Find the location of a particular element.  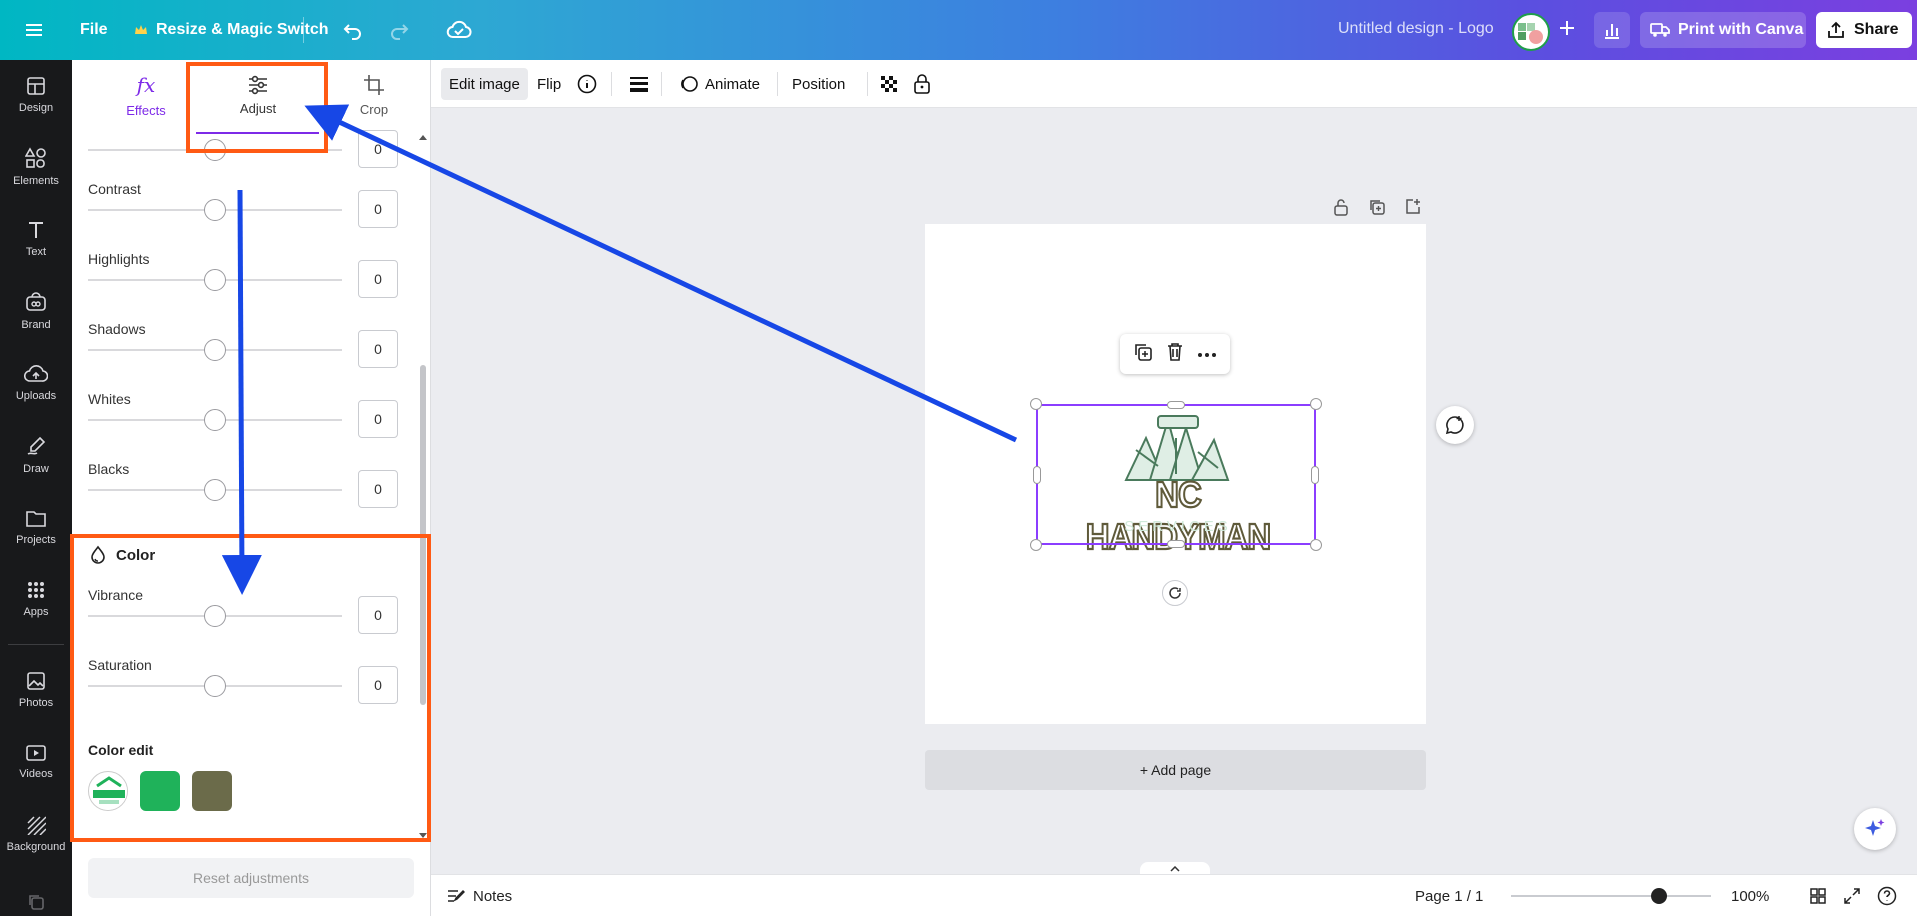

rail-item-background: Background is located at coordinates (36, 834).